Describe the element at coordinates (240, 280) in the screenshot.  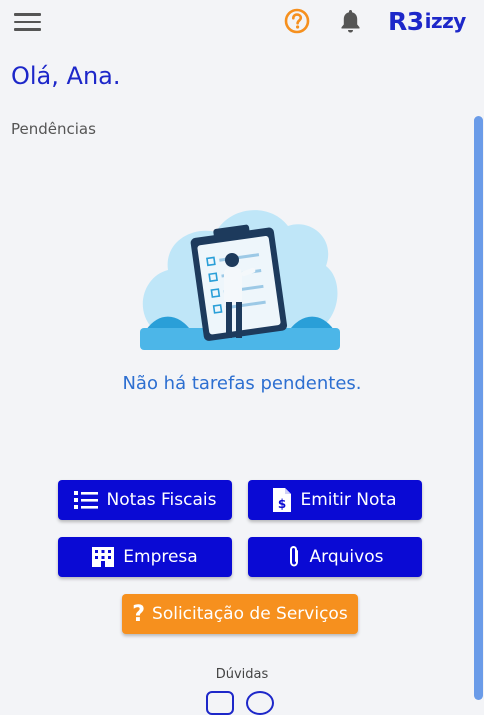
I see `empty-tasks-illustration` at that location.